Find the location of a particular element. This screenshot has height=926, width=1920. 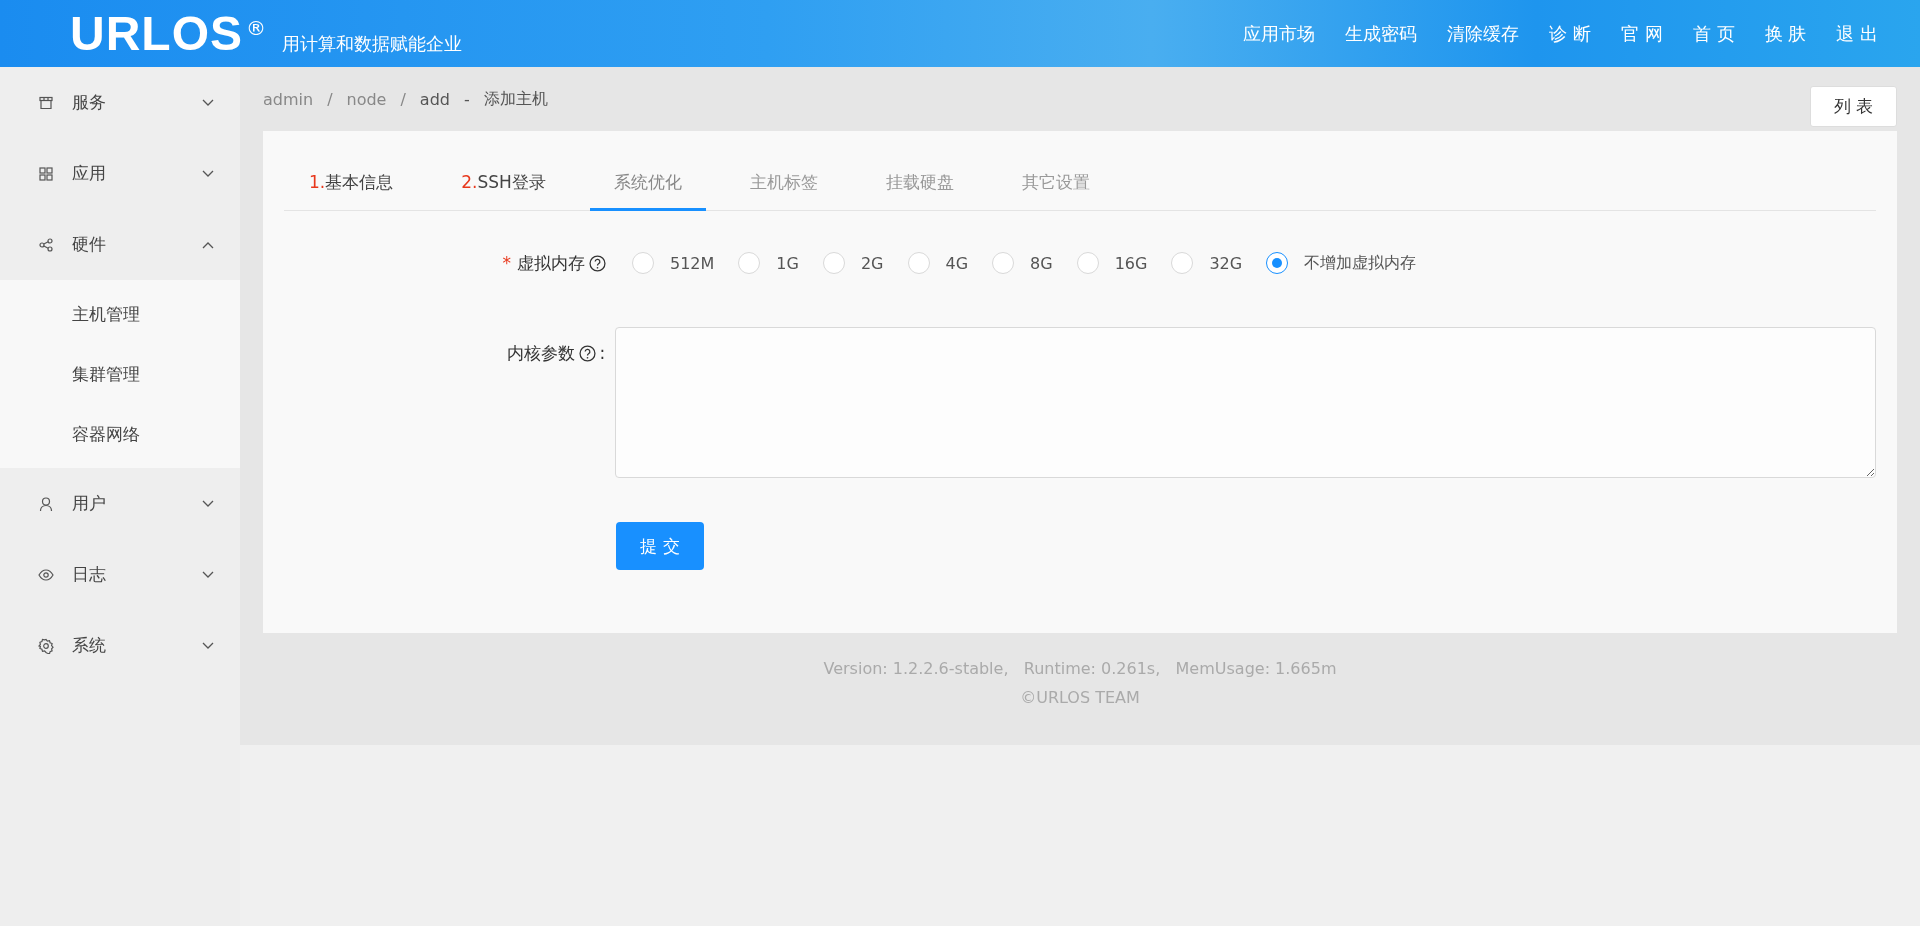

field-label: 虚拟内存 is located at coordinates (551, 263).